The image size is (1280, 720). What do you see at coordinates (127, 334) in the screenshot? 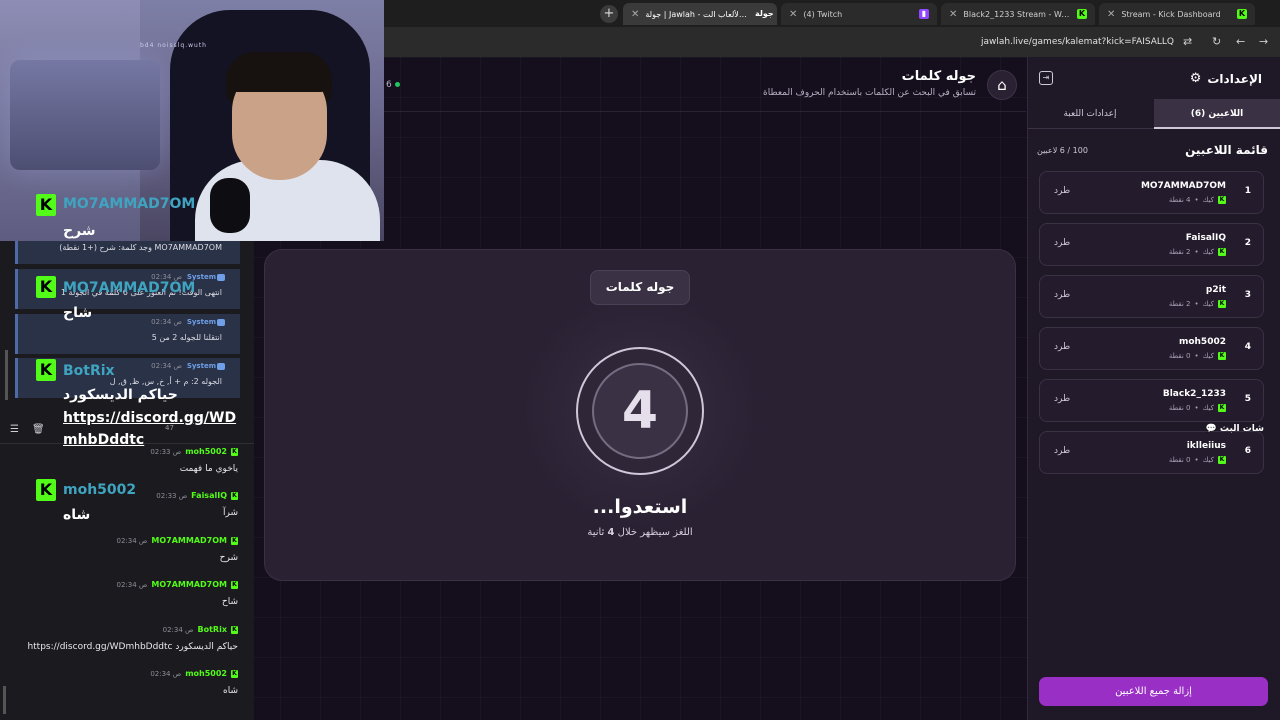
I see `system-message: System 02:34 ص انتقلنا للجوله 2 من 5` at bounding box center [127, 334].